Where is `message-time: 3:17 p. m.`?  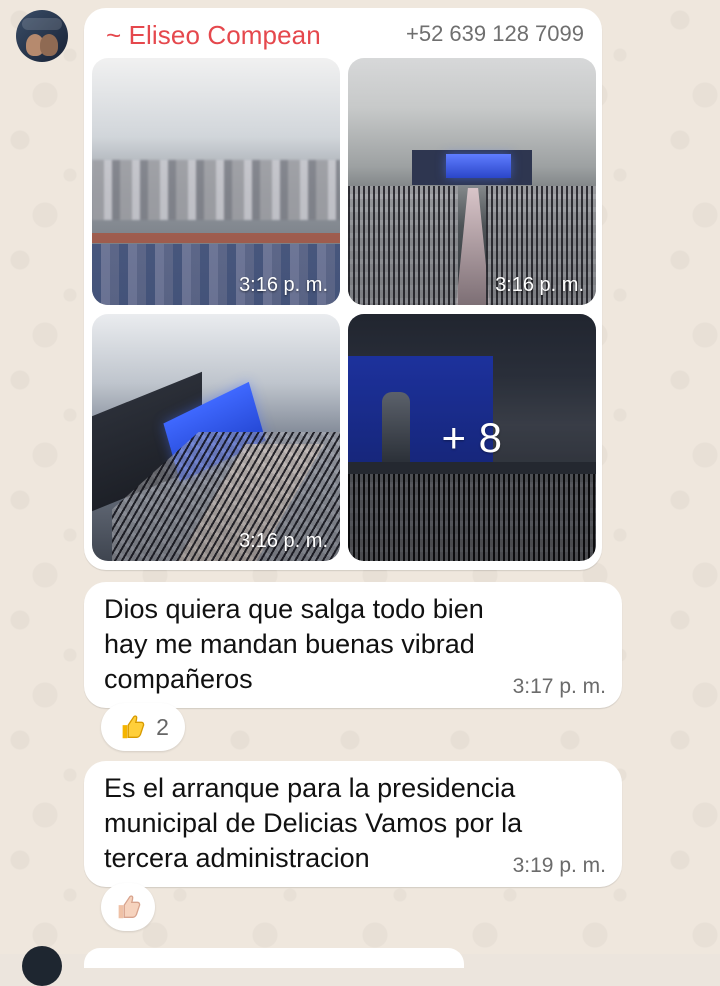 message-time: 3:17 p. m. is located at coordinates (559, 686).